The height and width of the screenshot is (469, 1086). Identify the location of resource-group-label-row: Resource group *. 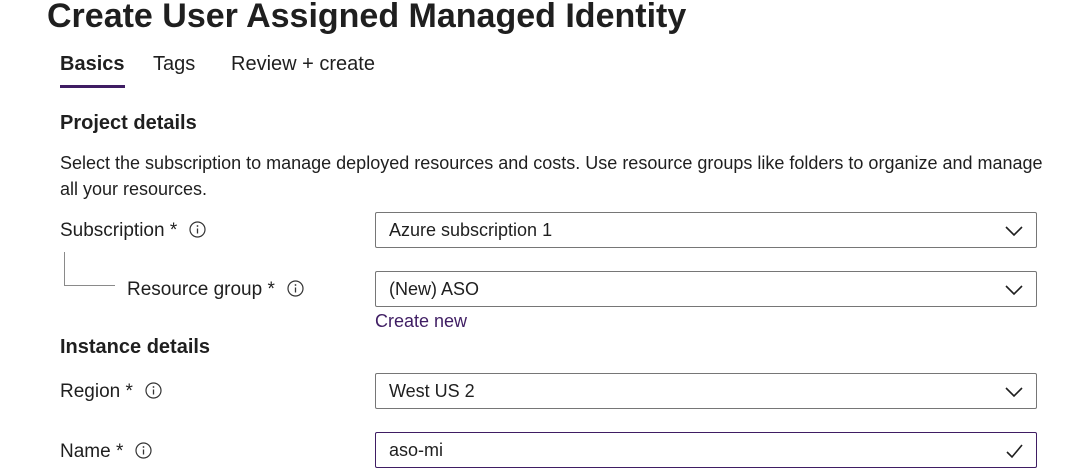
(215, 290).